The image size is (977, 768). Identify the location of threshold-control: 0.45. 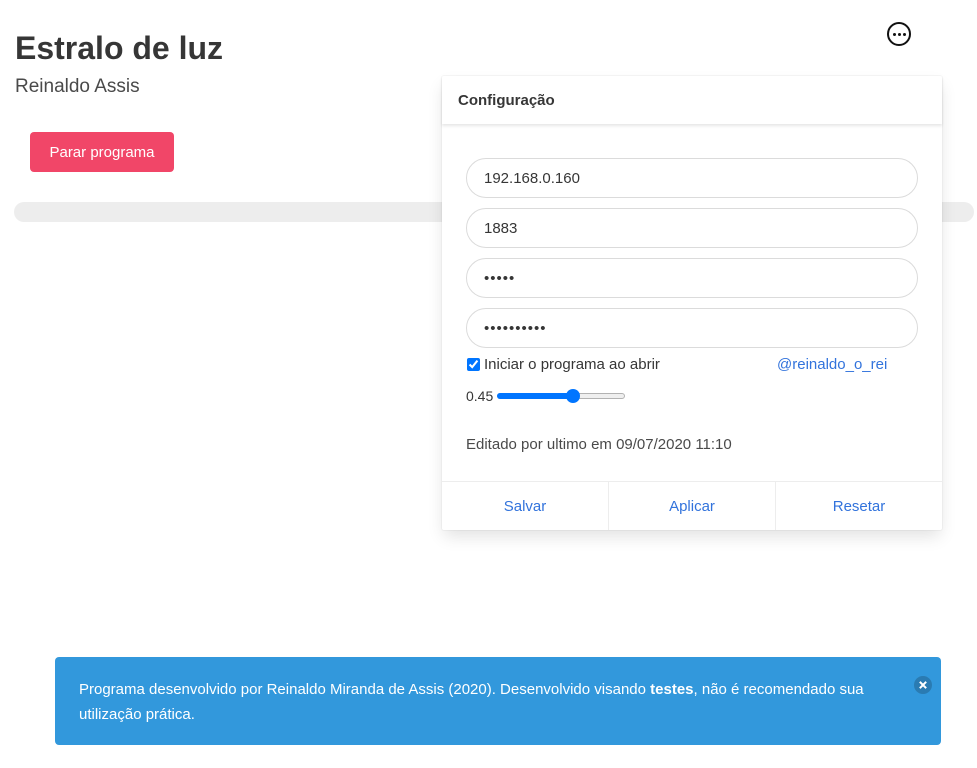
(546, 396).